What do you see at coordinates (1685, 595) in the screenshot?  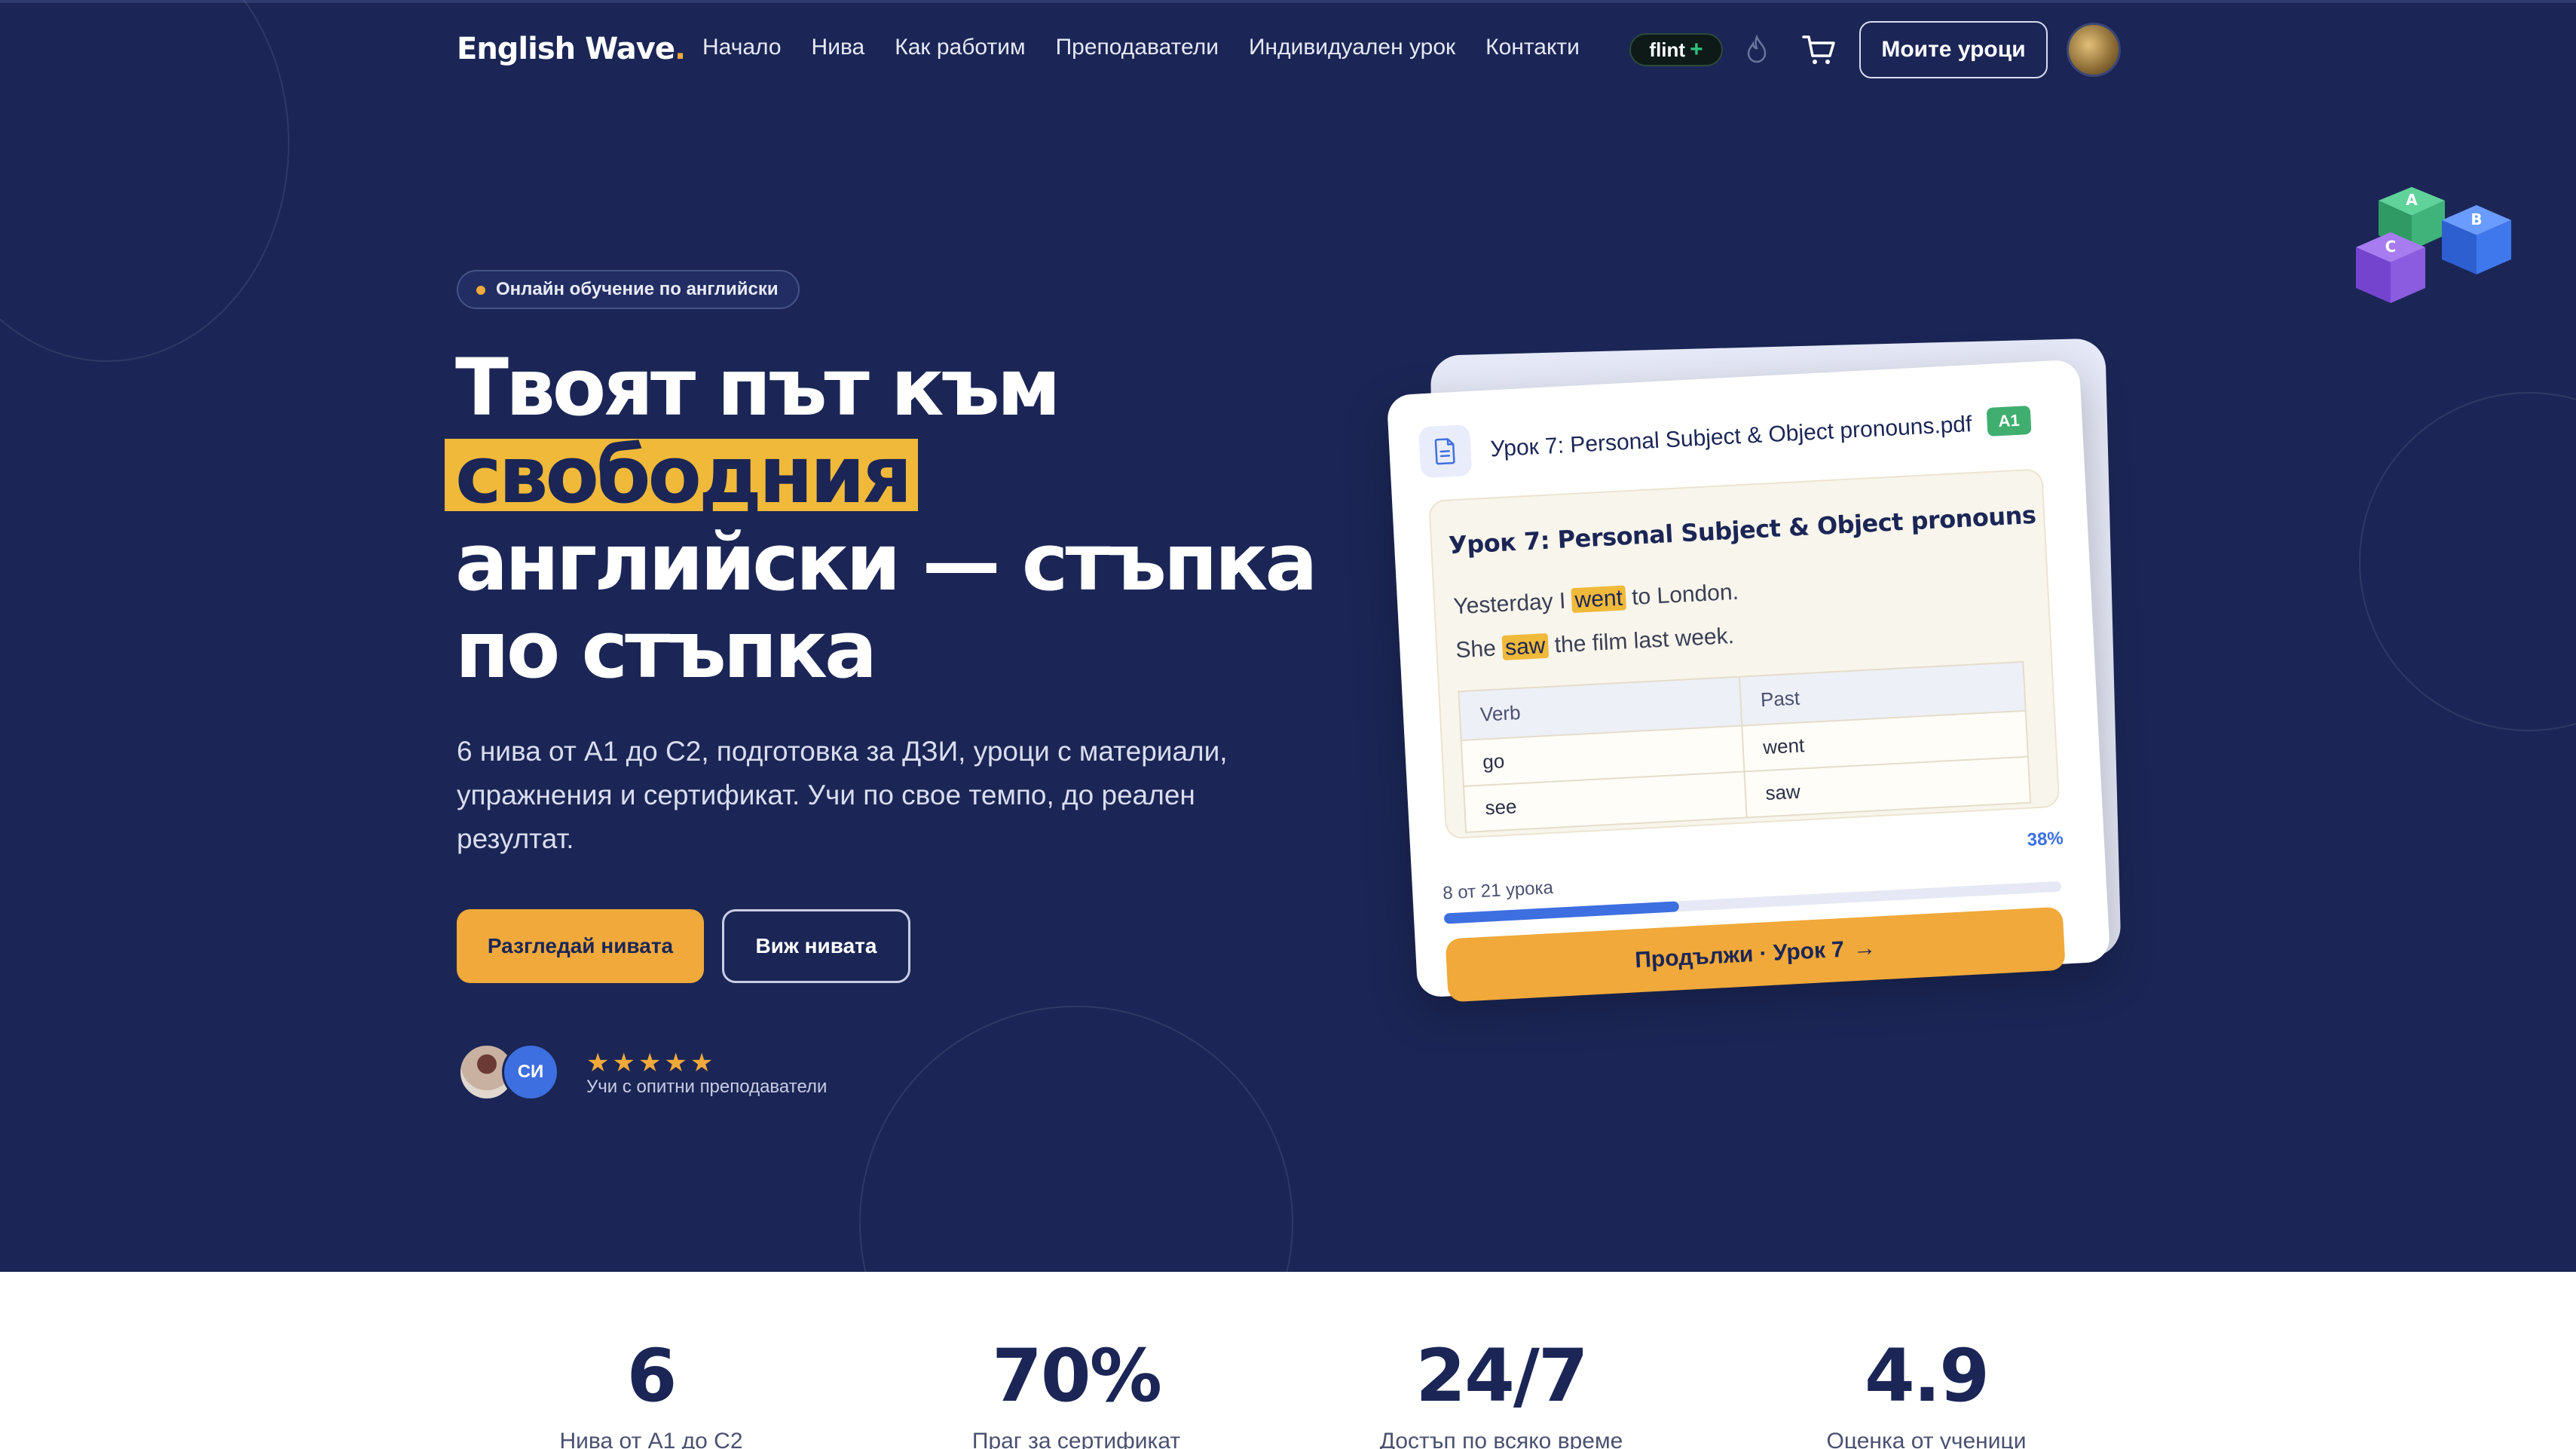 I see `sentence-text: to London.` at bounding box center [1685, 595].